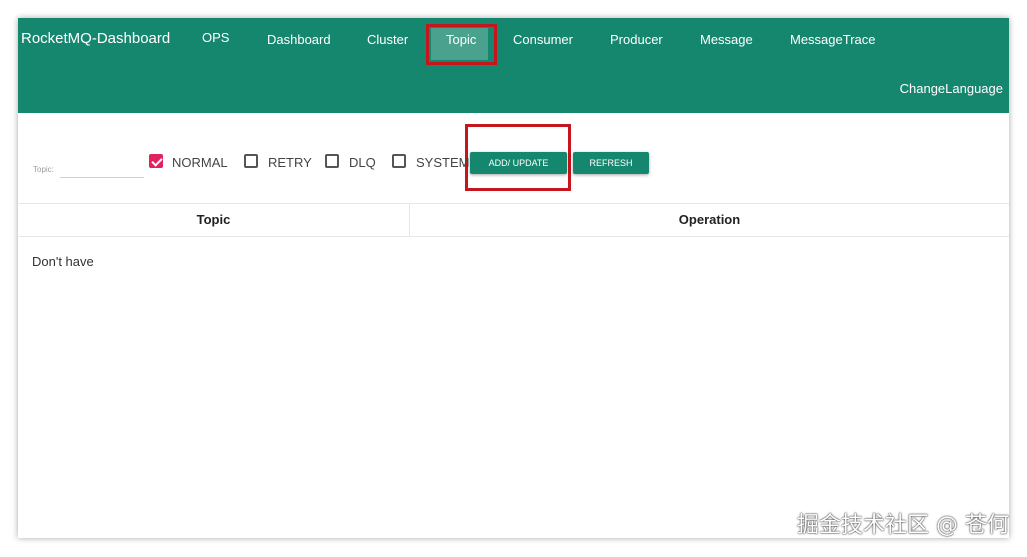 This screenshot has width=1027, height=557. I want to click on column-header-operation: Operation, so click(709, 219).